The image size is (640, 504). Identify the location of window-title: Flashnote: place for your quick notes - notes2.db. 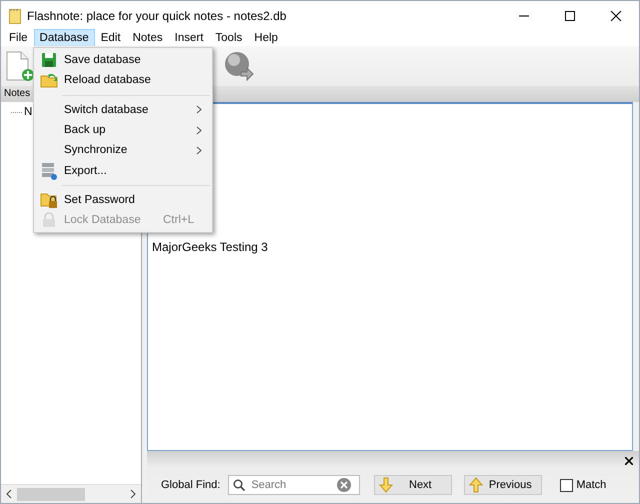
(157, 15).